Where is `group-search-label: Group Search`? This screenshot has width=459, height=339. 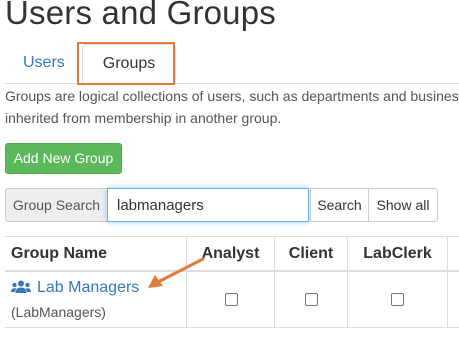
group-search-label: Group Search is located at coordinates (56, 205).